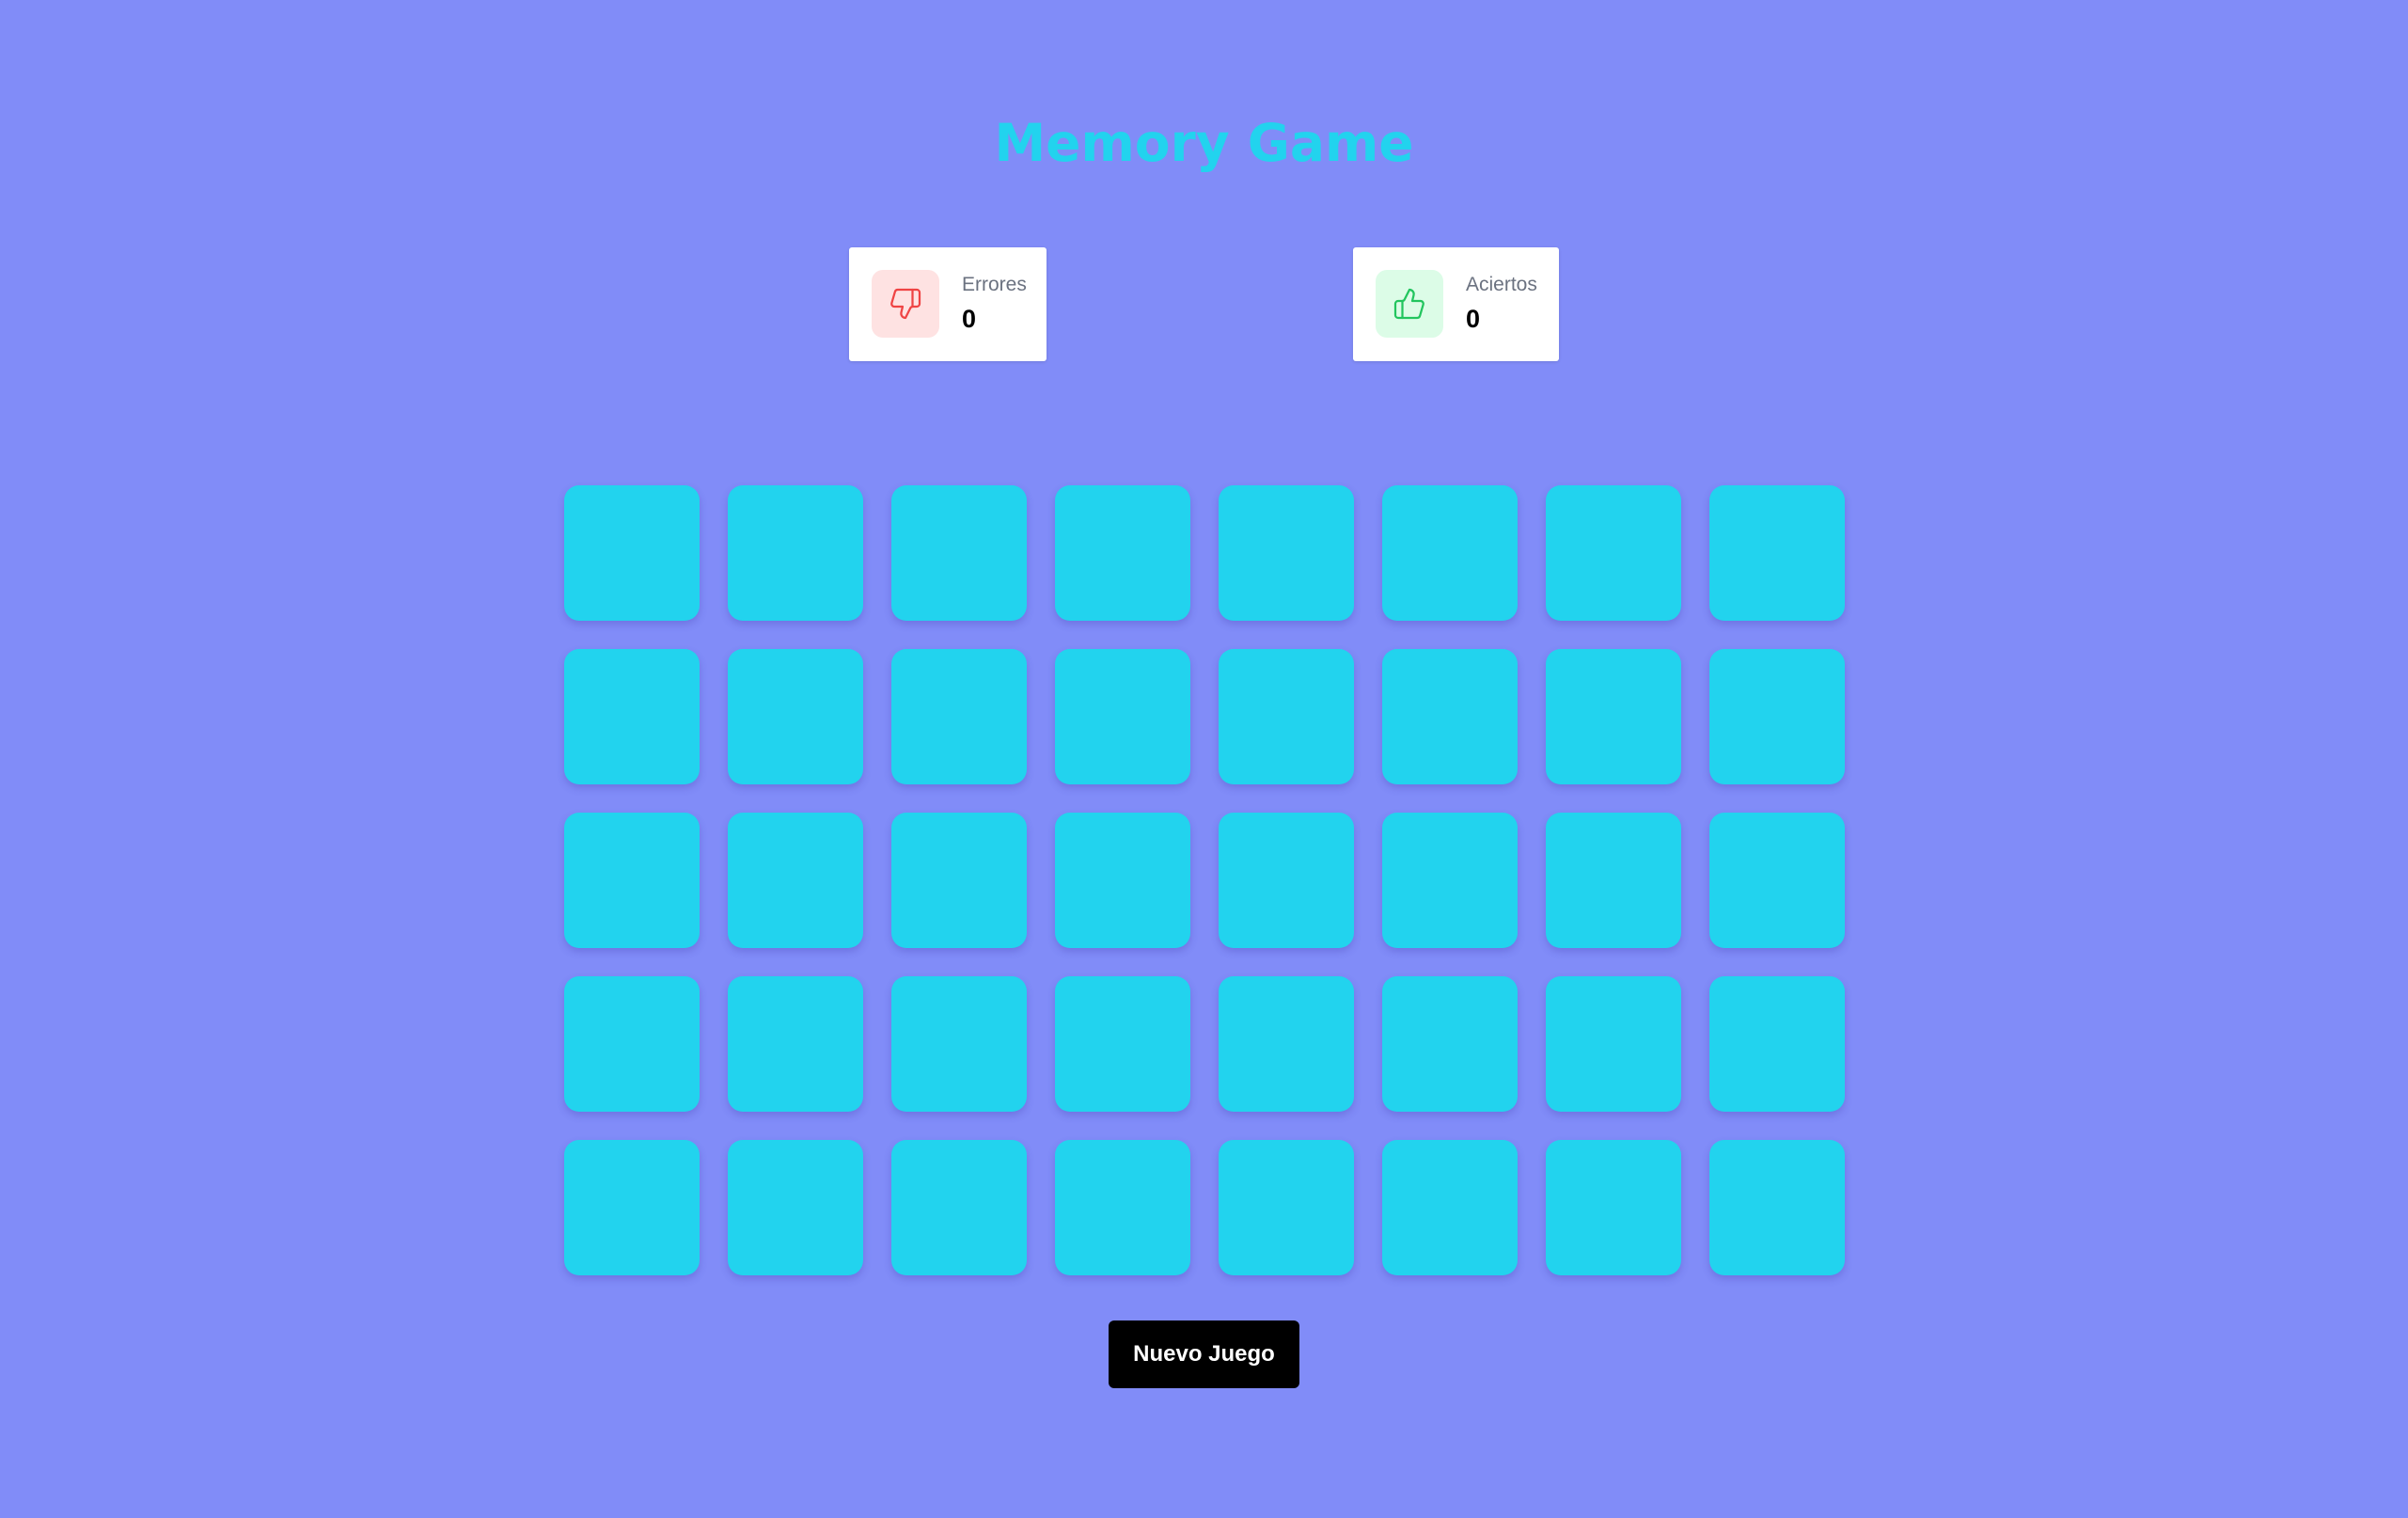  Describe the element at coordinates (1473, 319) in the screenshot. I see `hits-count: 0` at that location.